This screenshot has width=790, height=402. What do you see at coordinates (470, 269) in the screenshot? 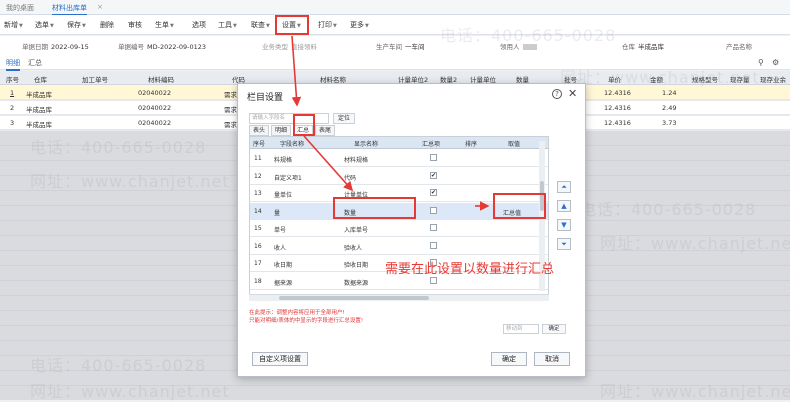
I see `instruction-annotation: 需要在此设置以数量进行汇总` at bounding box center [470, 269].